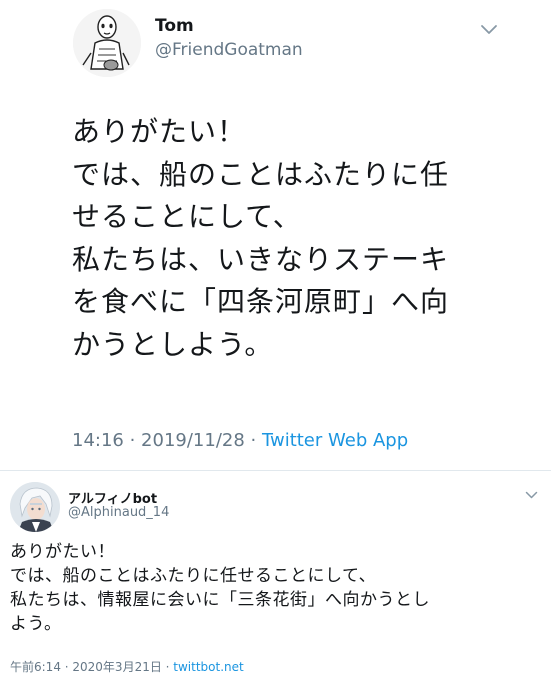 The width and height of the screenshot is (551, 680). Describe the element at coordinates (174, 26) in the screenshot. I see `display-name: Tom` at that location.